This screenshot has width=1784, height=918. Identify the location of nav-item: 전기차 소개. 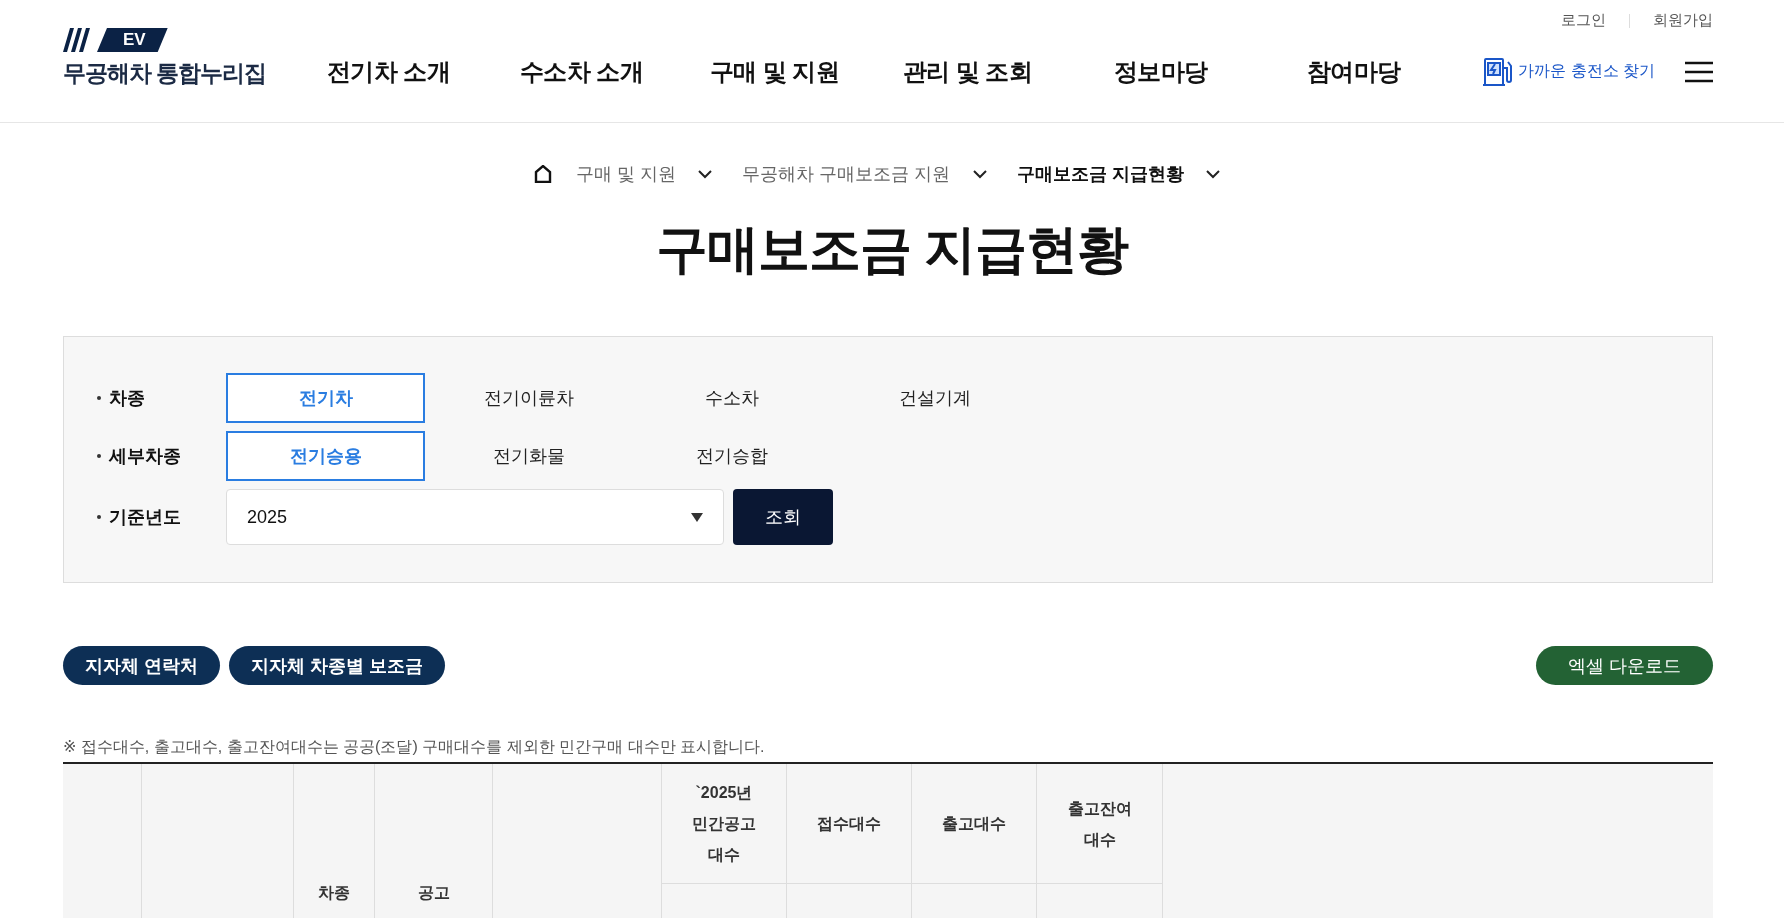
(388, 71).